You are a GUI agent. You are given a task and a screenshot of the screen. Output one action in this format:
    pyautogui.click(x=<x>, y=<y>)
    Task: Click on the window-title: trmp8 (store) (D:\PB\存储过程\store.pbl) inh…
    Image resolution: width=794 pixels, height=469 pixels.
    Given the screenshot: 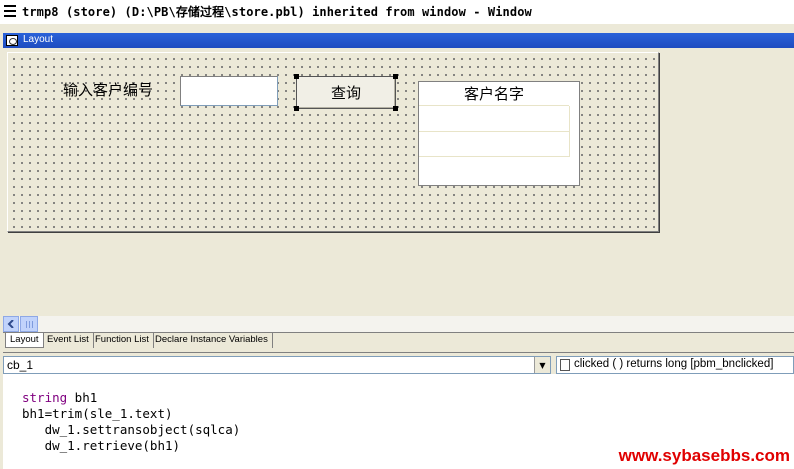 What is the action you would take?
    pyautogui.click(x=277, y=12)
    